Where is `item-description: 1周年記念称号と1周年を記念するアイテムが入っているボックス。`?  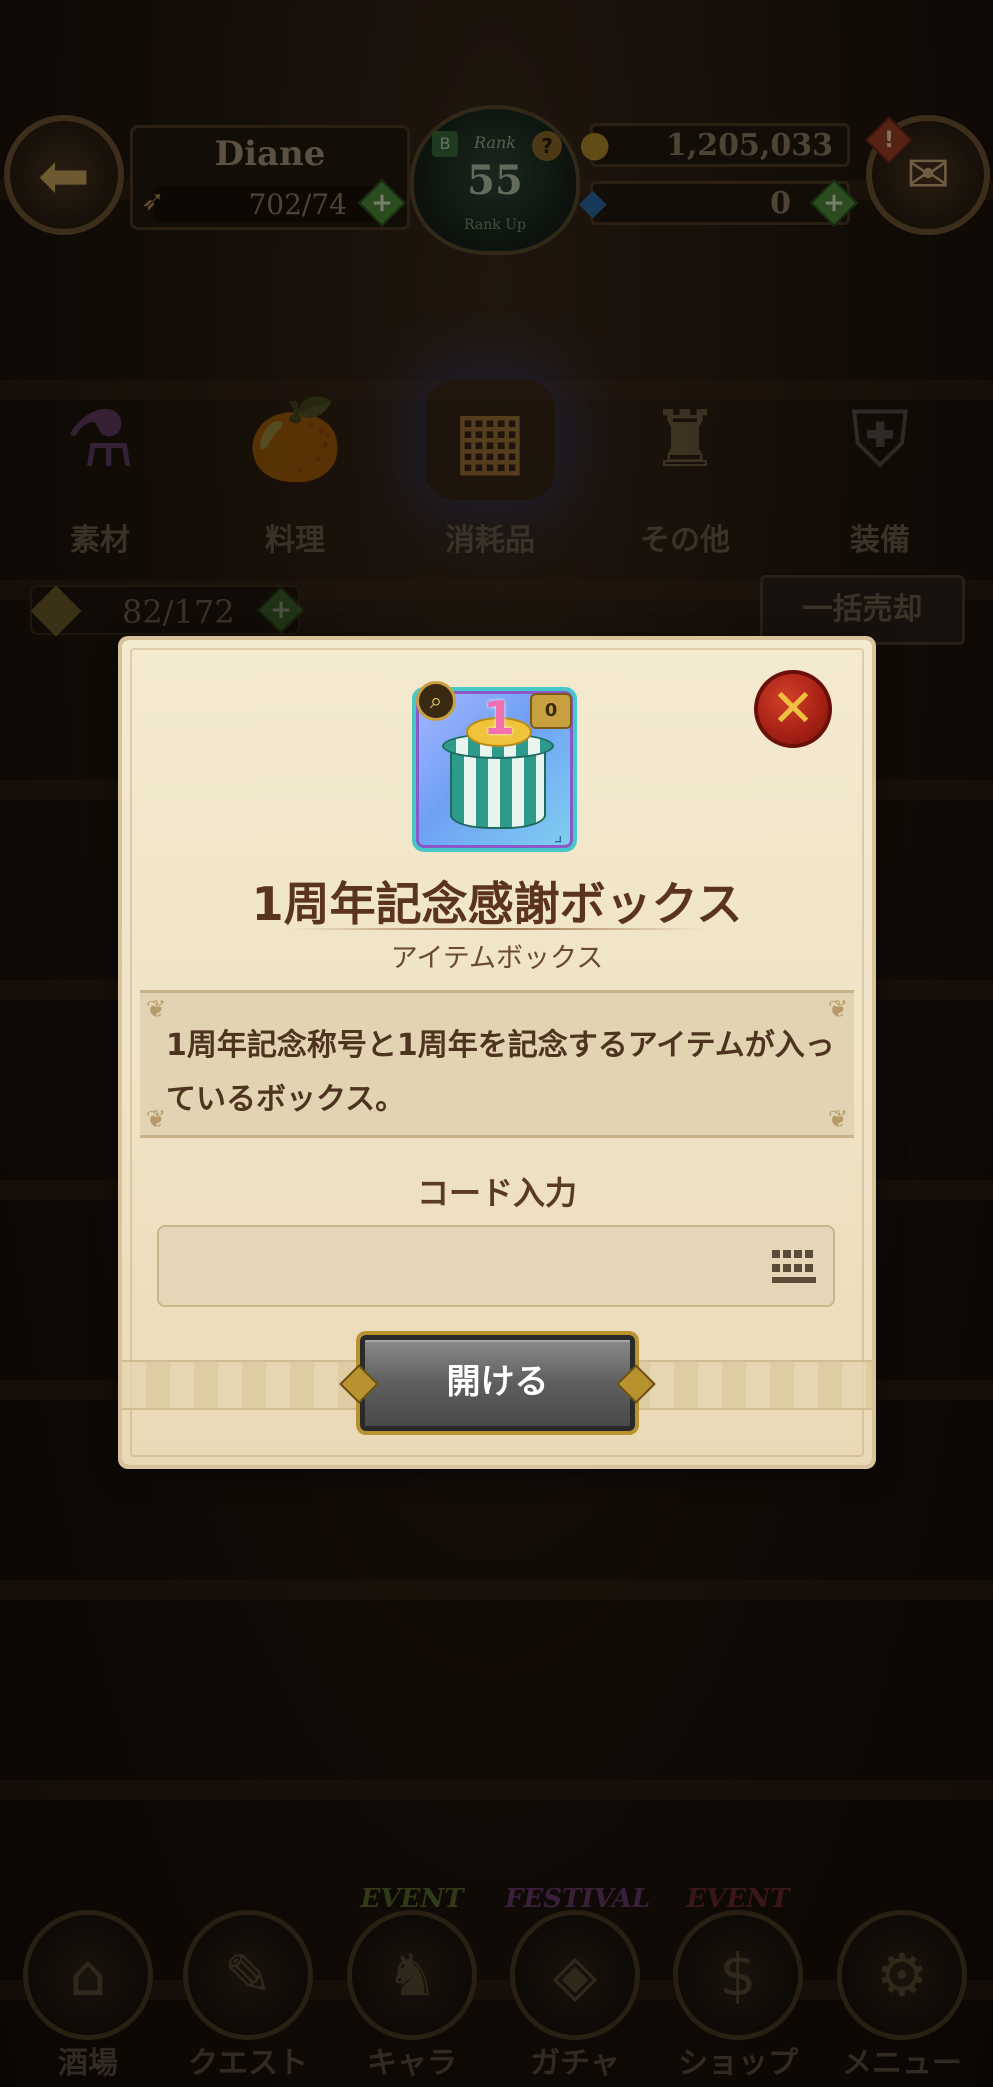 item-description: 1周年記念称号と1周年を記念するアイテムが入っているボックス。 is located at coordinates (500, 1072).